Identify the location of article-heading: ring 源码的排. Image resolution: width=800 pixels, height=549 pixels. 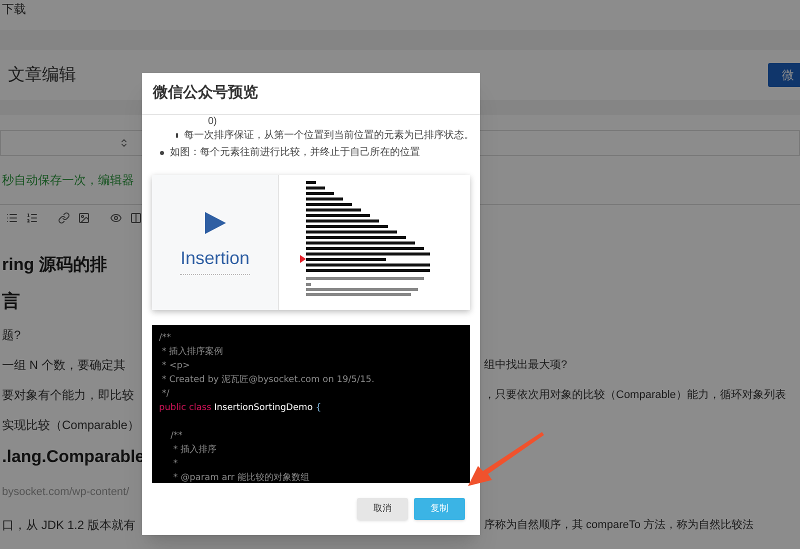
(55, 265).